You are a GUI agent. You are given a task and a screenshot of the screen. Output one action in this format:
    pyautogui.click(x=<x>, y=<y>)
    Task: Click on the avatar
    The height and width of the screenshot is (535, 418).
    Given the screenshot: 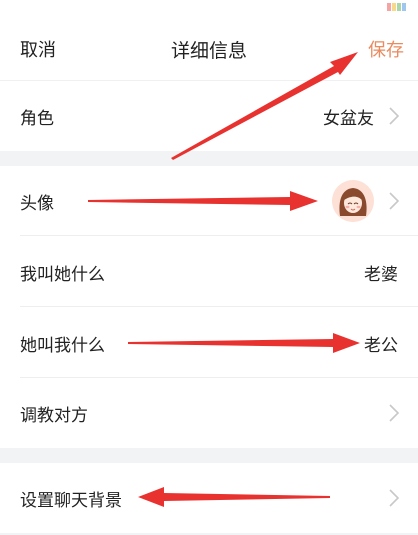 What is the action you would take?
    pyautogui.click(x=353, y=201)
    